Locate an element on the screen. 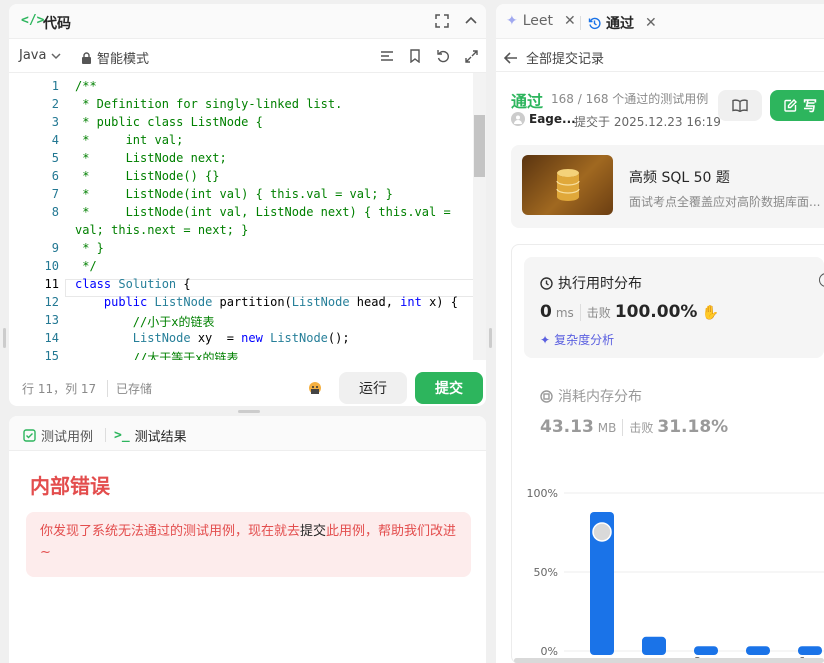 The height and width of the screenshot is (663, 824). runtime-title-row: 执行用时分布 is located at coordinates (591, 283).